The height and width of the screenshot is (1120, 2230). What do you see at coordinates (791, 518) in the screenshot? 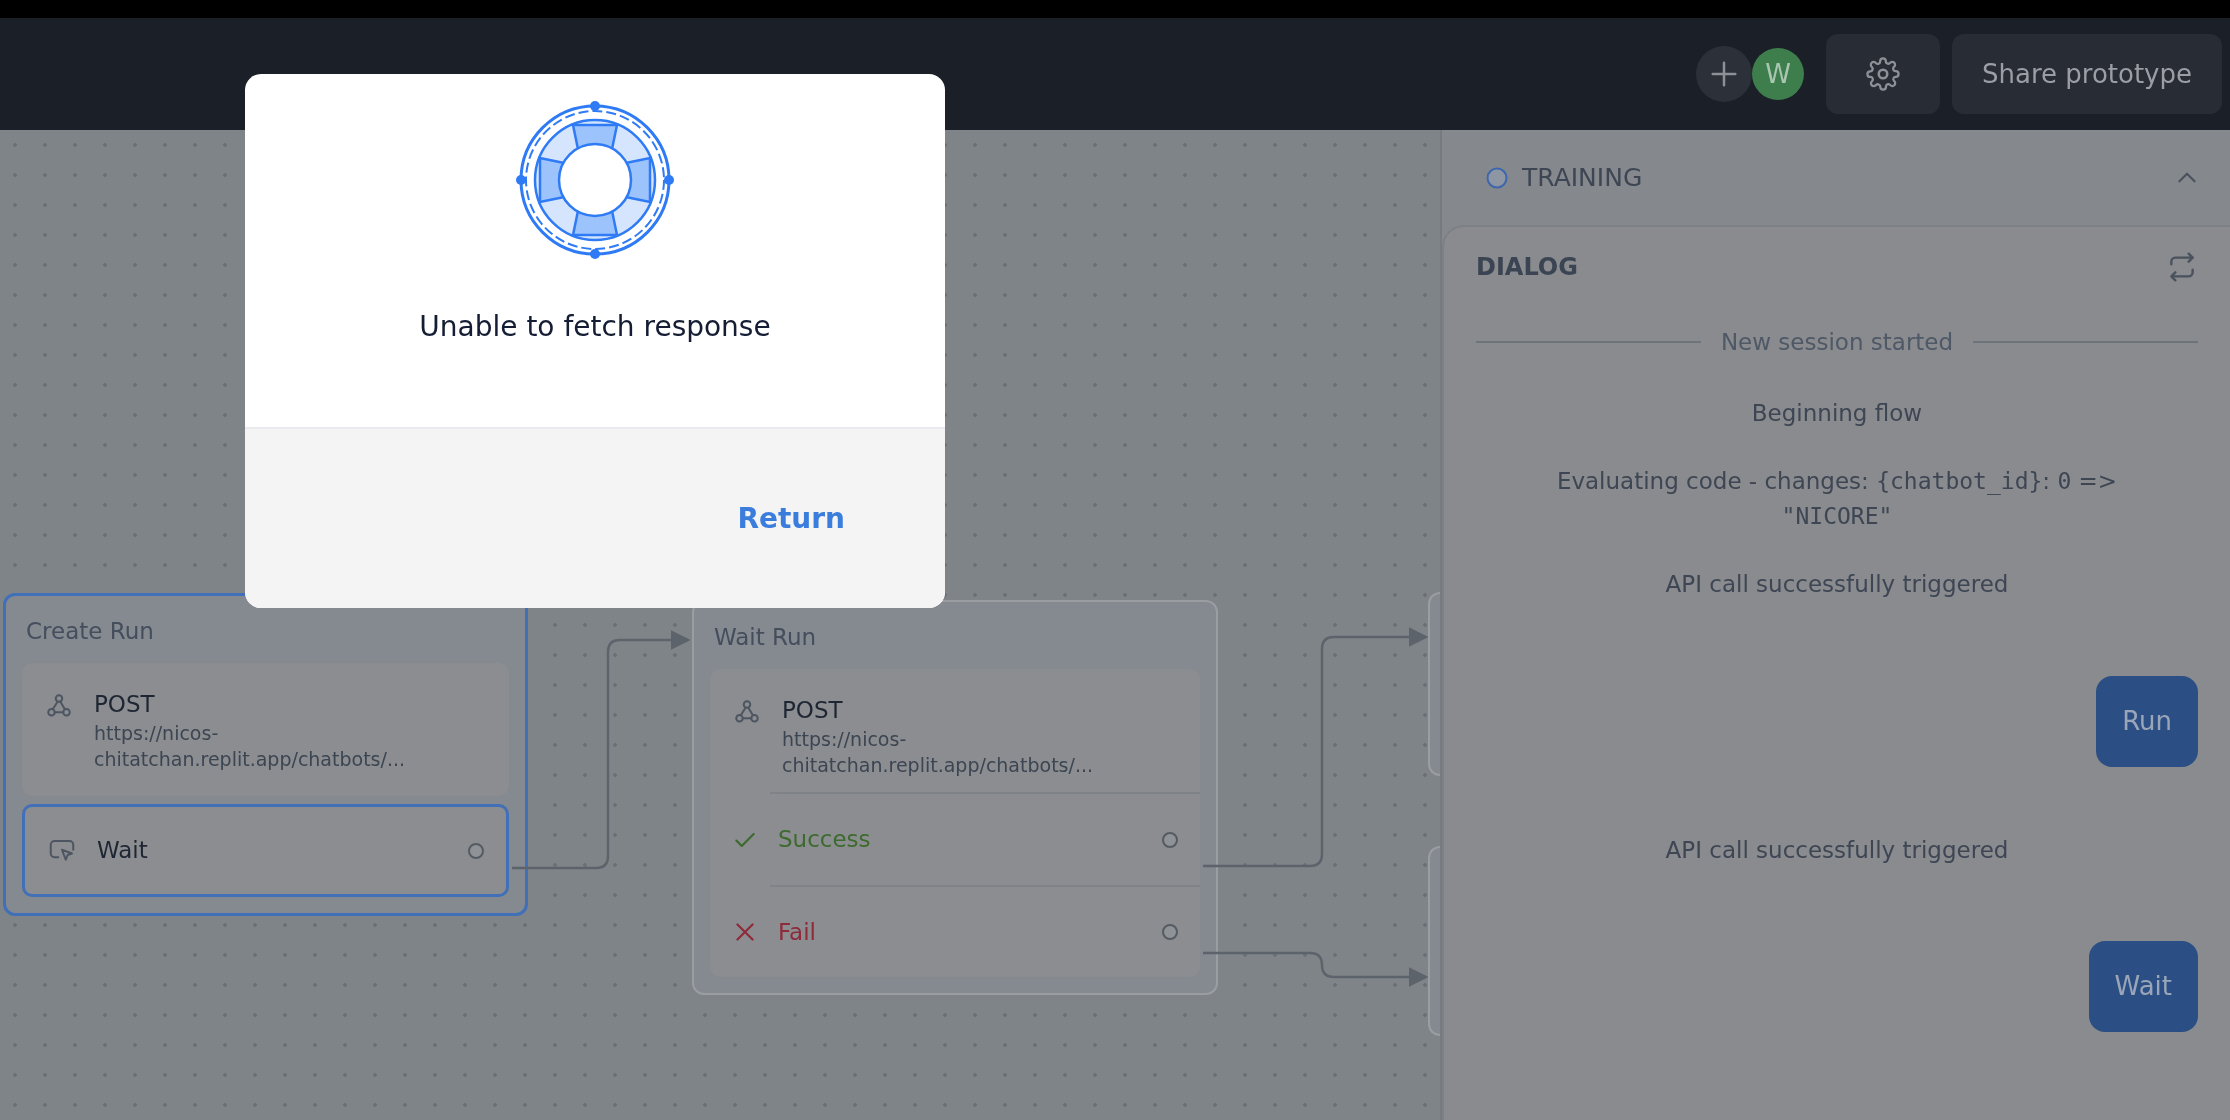
I see `return-button: Return` at bounding box center [791, 518].